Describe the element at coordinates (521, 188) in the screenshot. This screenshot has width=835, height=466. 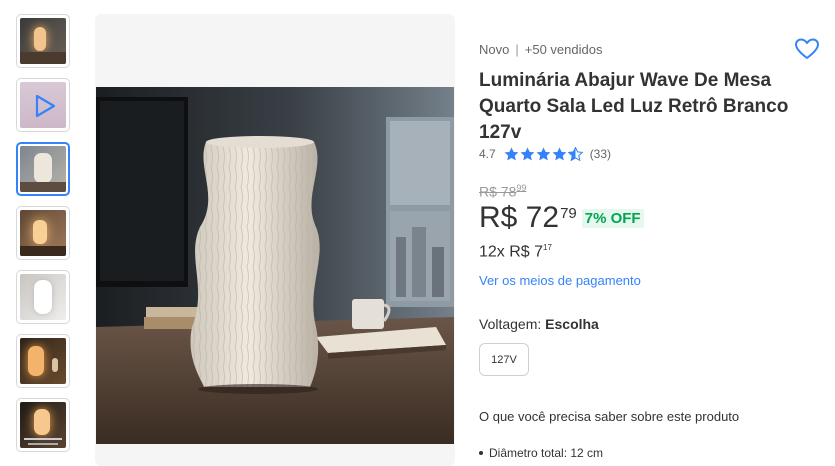
I see `old-price-cents: 99` at that location.